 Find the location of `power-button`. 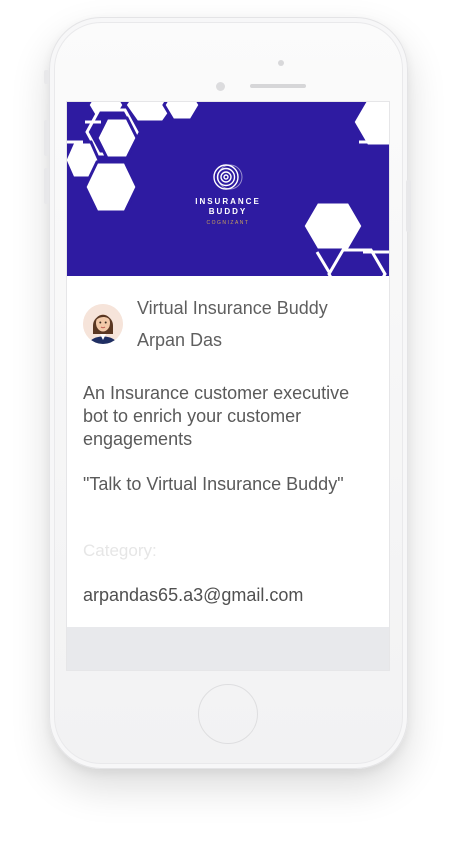

power-button is located at coordinates (408, 206).